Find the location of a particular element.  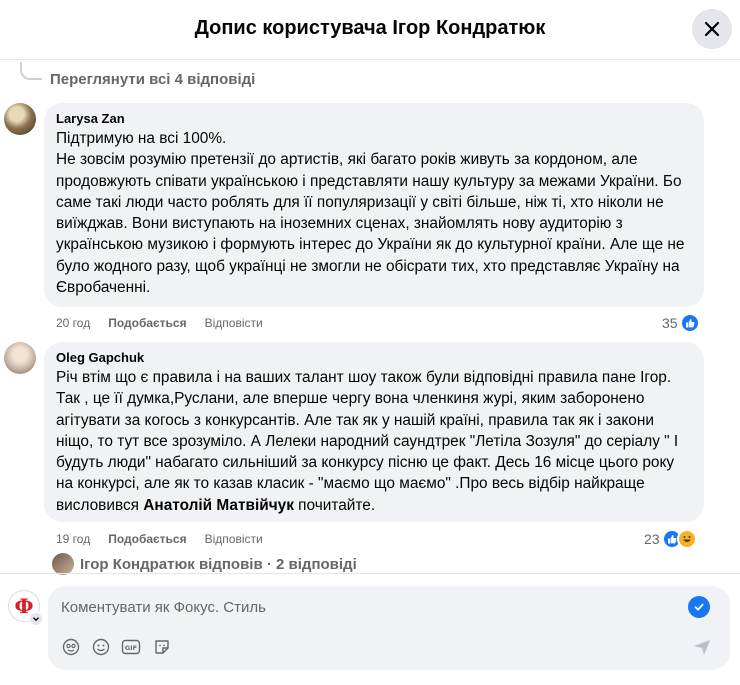

svg-text: GIF is located at coordinates (131, 648).